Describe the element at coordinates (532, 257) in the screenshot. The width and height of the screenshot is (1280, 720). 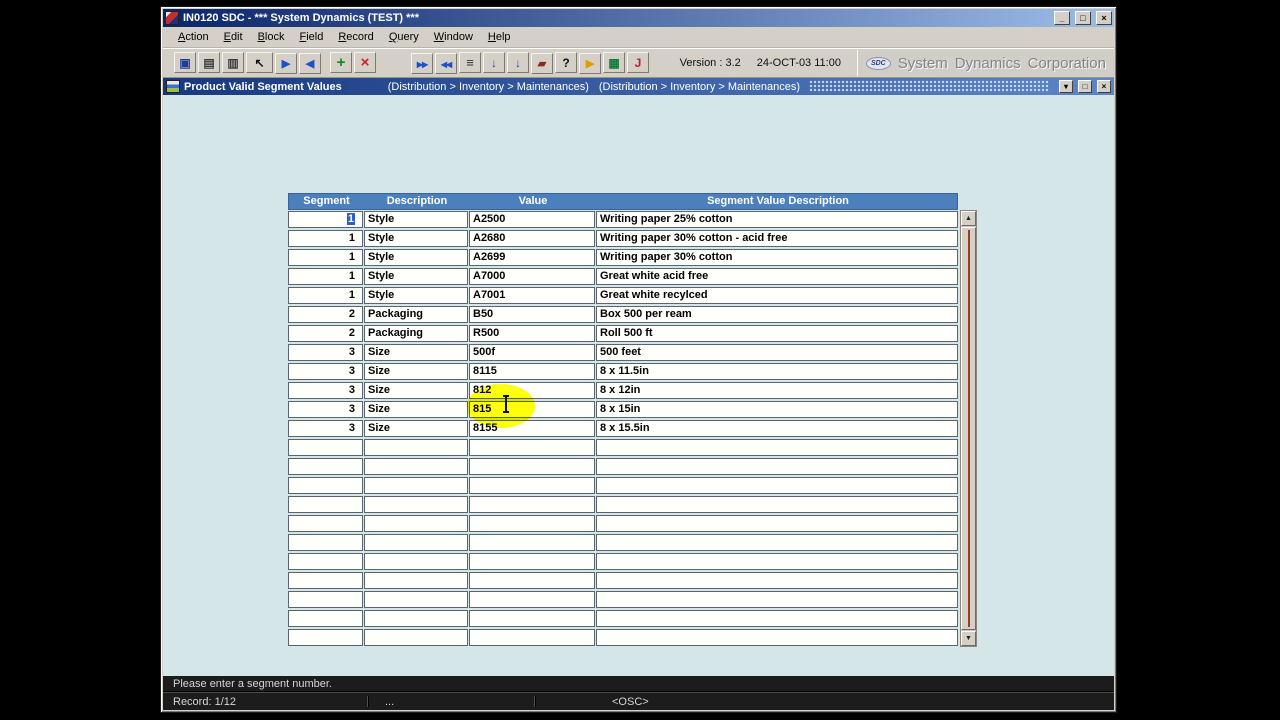
I see `cell-value: A2699` at that location.